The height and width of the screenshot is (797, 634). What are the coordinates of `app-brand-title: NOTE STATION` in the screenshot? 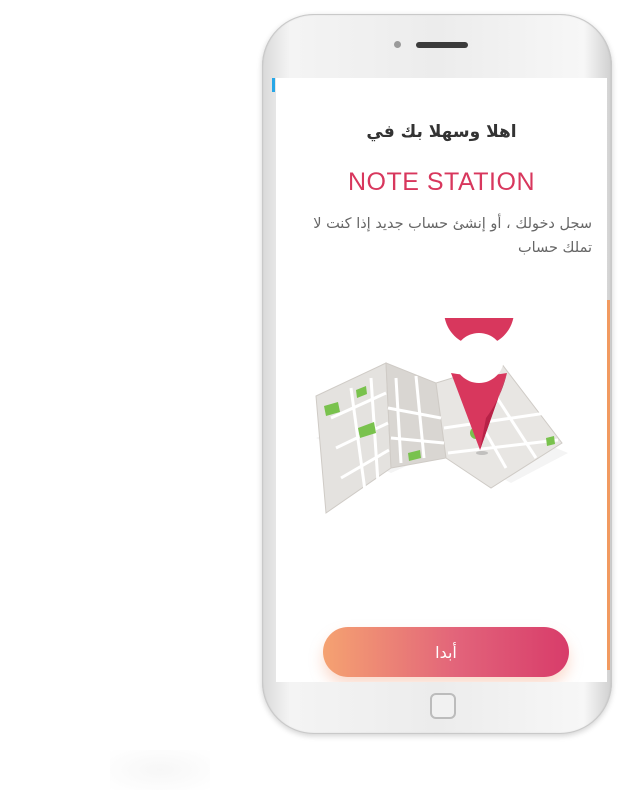 It's located at (441, 182).